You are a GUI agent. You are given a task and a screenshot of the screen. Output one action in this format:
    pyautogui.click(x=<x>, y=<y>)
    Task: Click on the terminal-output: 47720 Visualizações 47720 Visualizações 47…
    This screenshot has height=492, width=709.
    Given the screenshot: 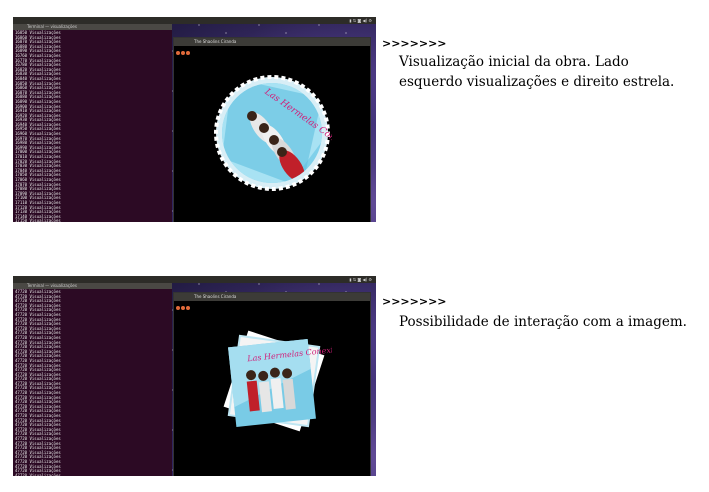 What is the action you would take?
    pyautogui.click(x=92, y=382)
    